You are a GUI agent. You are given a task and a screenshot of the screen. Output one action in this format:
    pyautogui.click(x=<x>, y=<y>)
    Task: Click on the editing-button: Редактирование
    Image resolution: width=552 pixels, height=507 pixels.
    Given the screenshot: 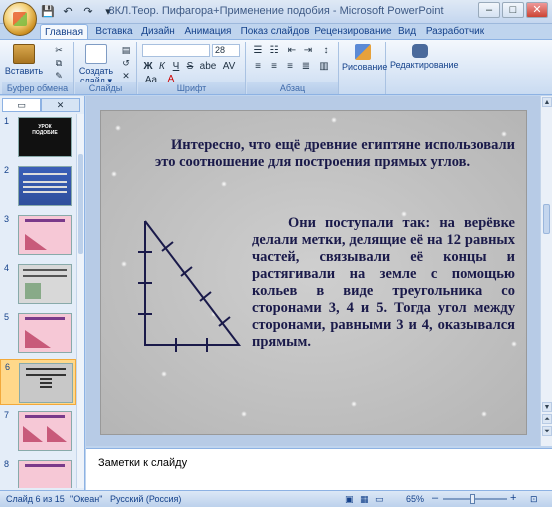 What is the action you would take?
    pyautogui.click(x=424, y=57)
    